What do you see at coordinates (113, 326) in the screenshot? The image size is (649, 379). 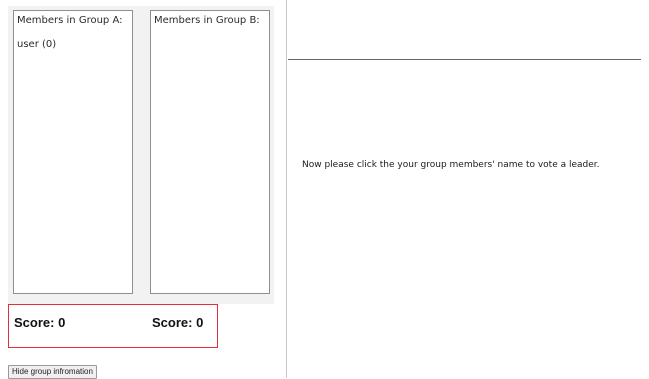 I see `score-box: Score: 0 Score: 0` at bounding box center [113, 326].